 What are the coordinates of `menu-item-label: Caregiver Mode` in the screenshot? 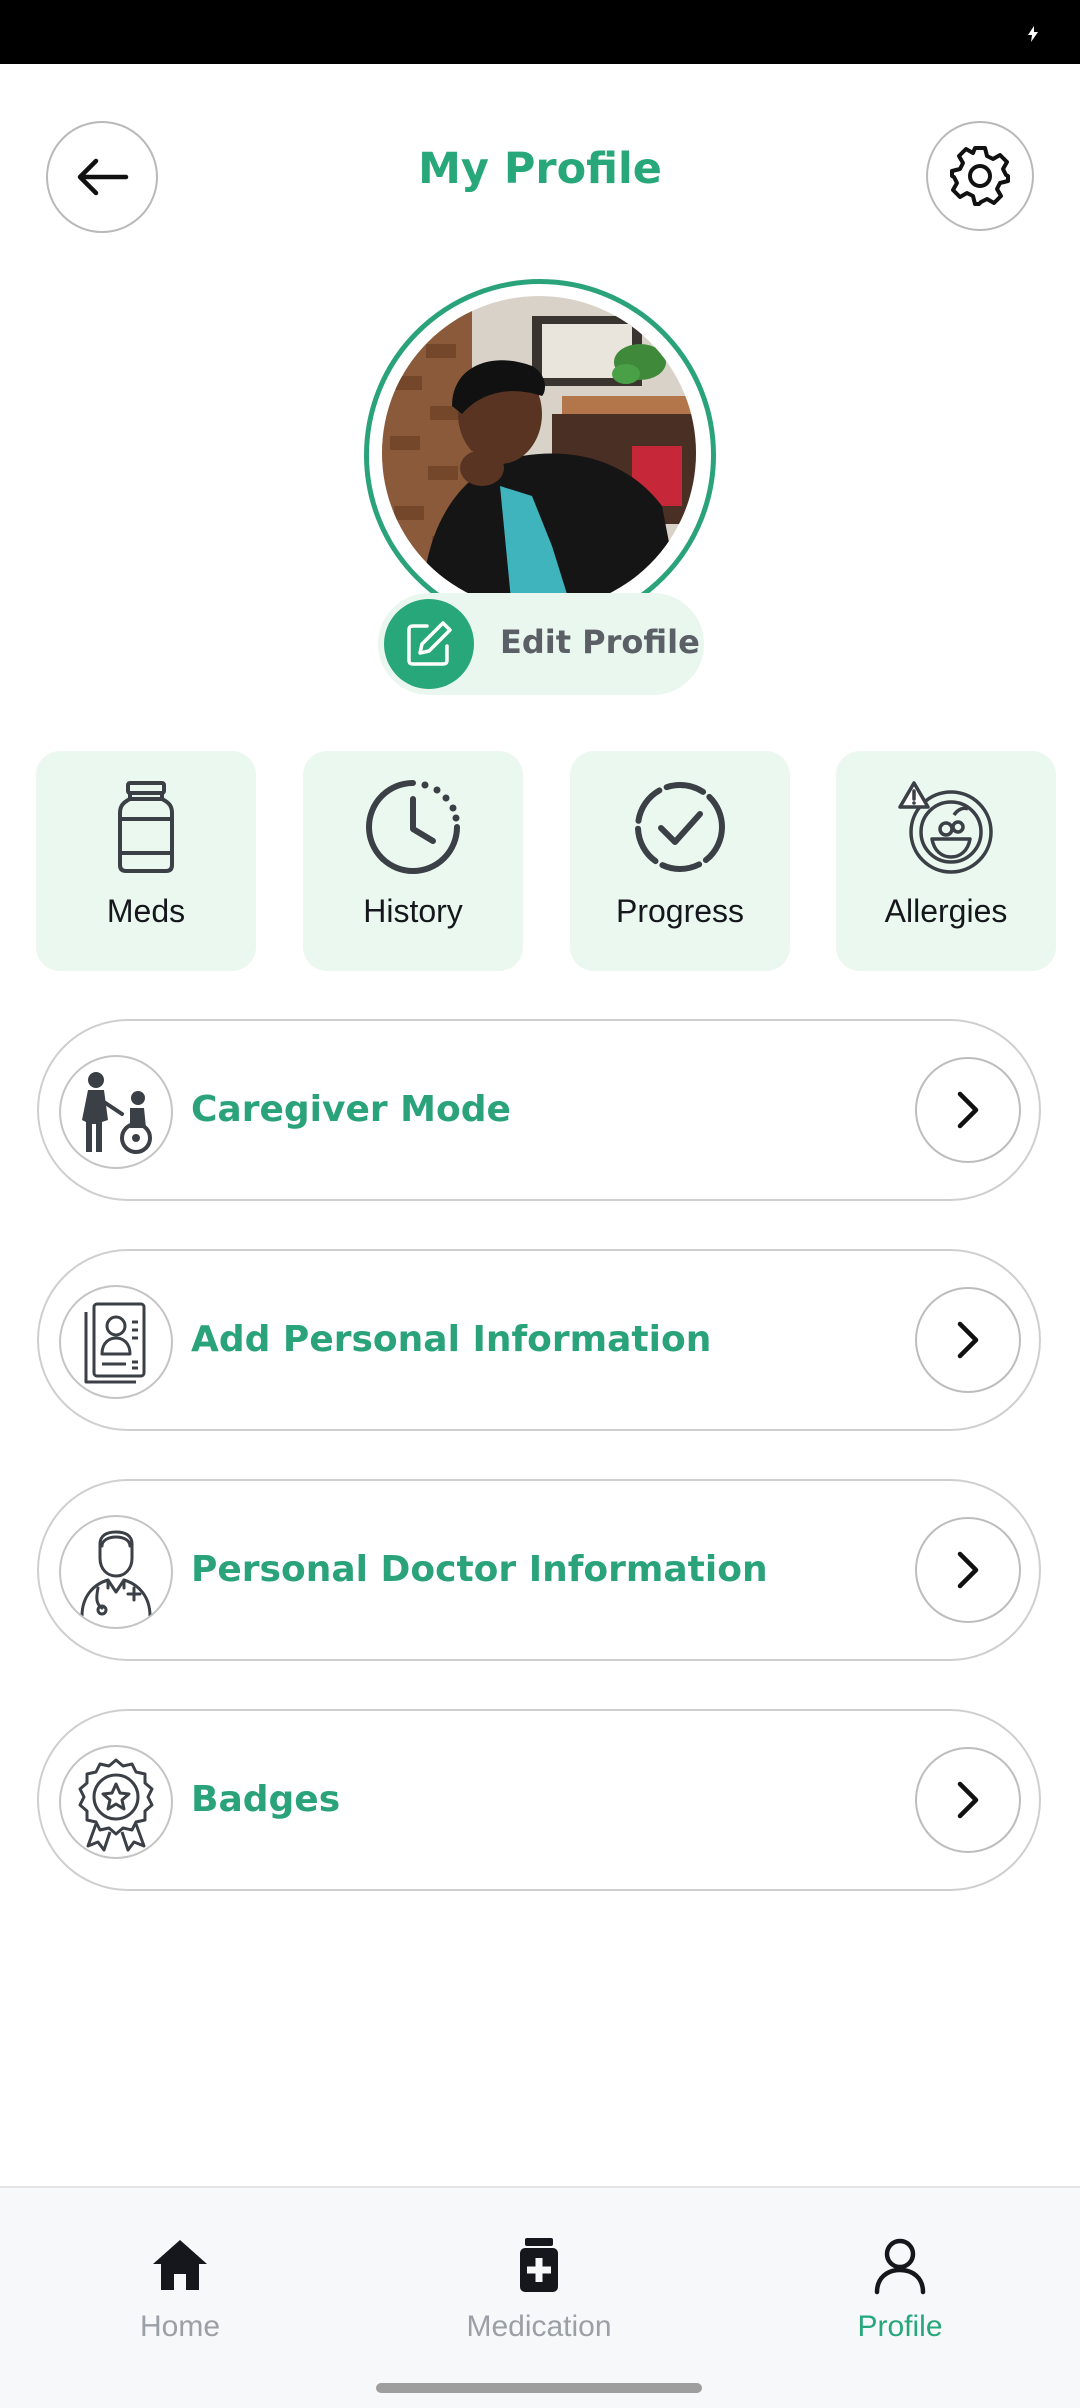 It's located at (351, 1109).